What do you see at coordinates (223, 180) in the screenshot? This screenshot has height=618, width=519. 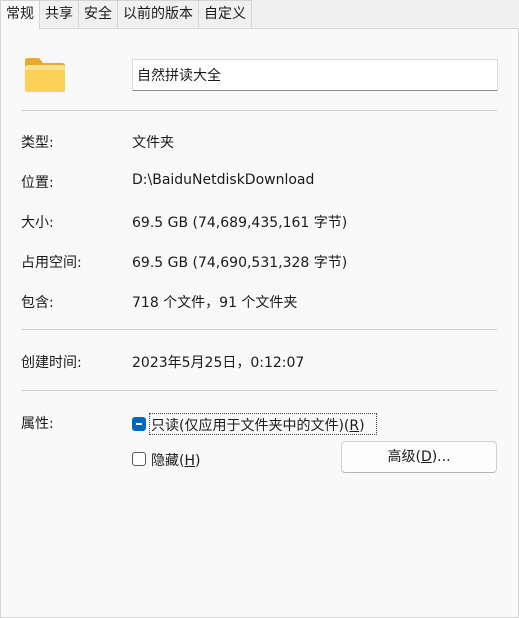 I see `location-value: D:\BaiduNetdiskDownload` at bounding box center [223, 180].